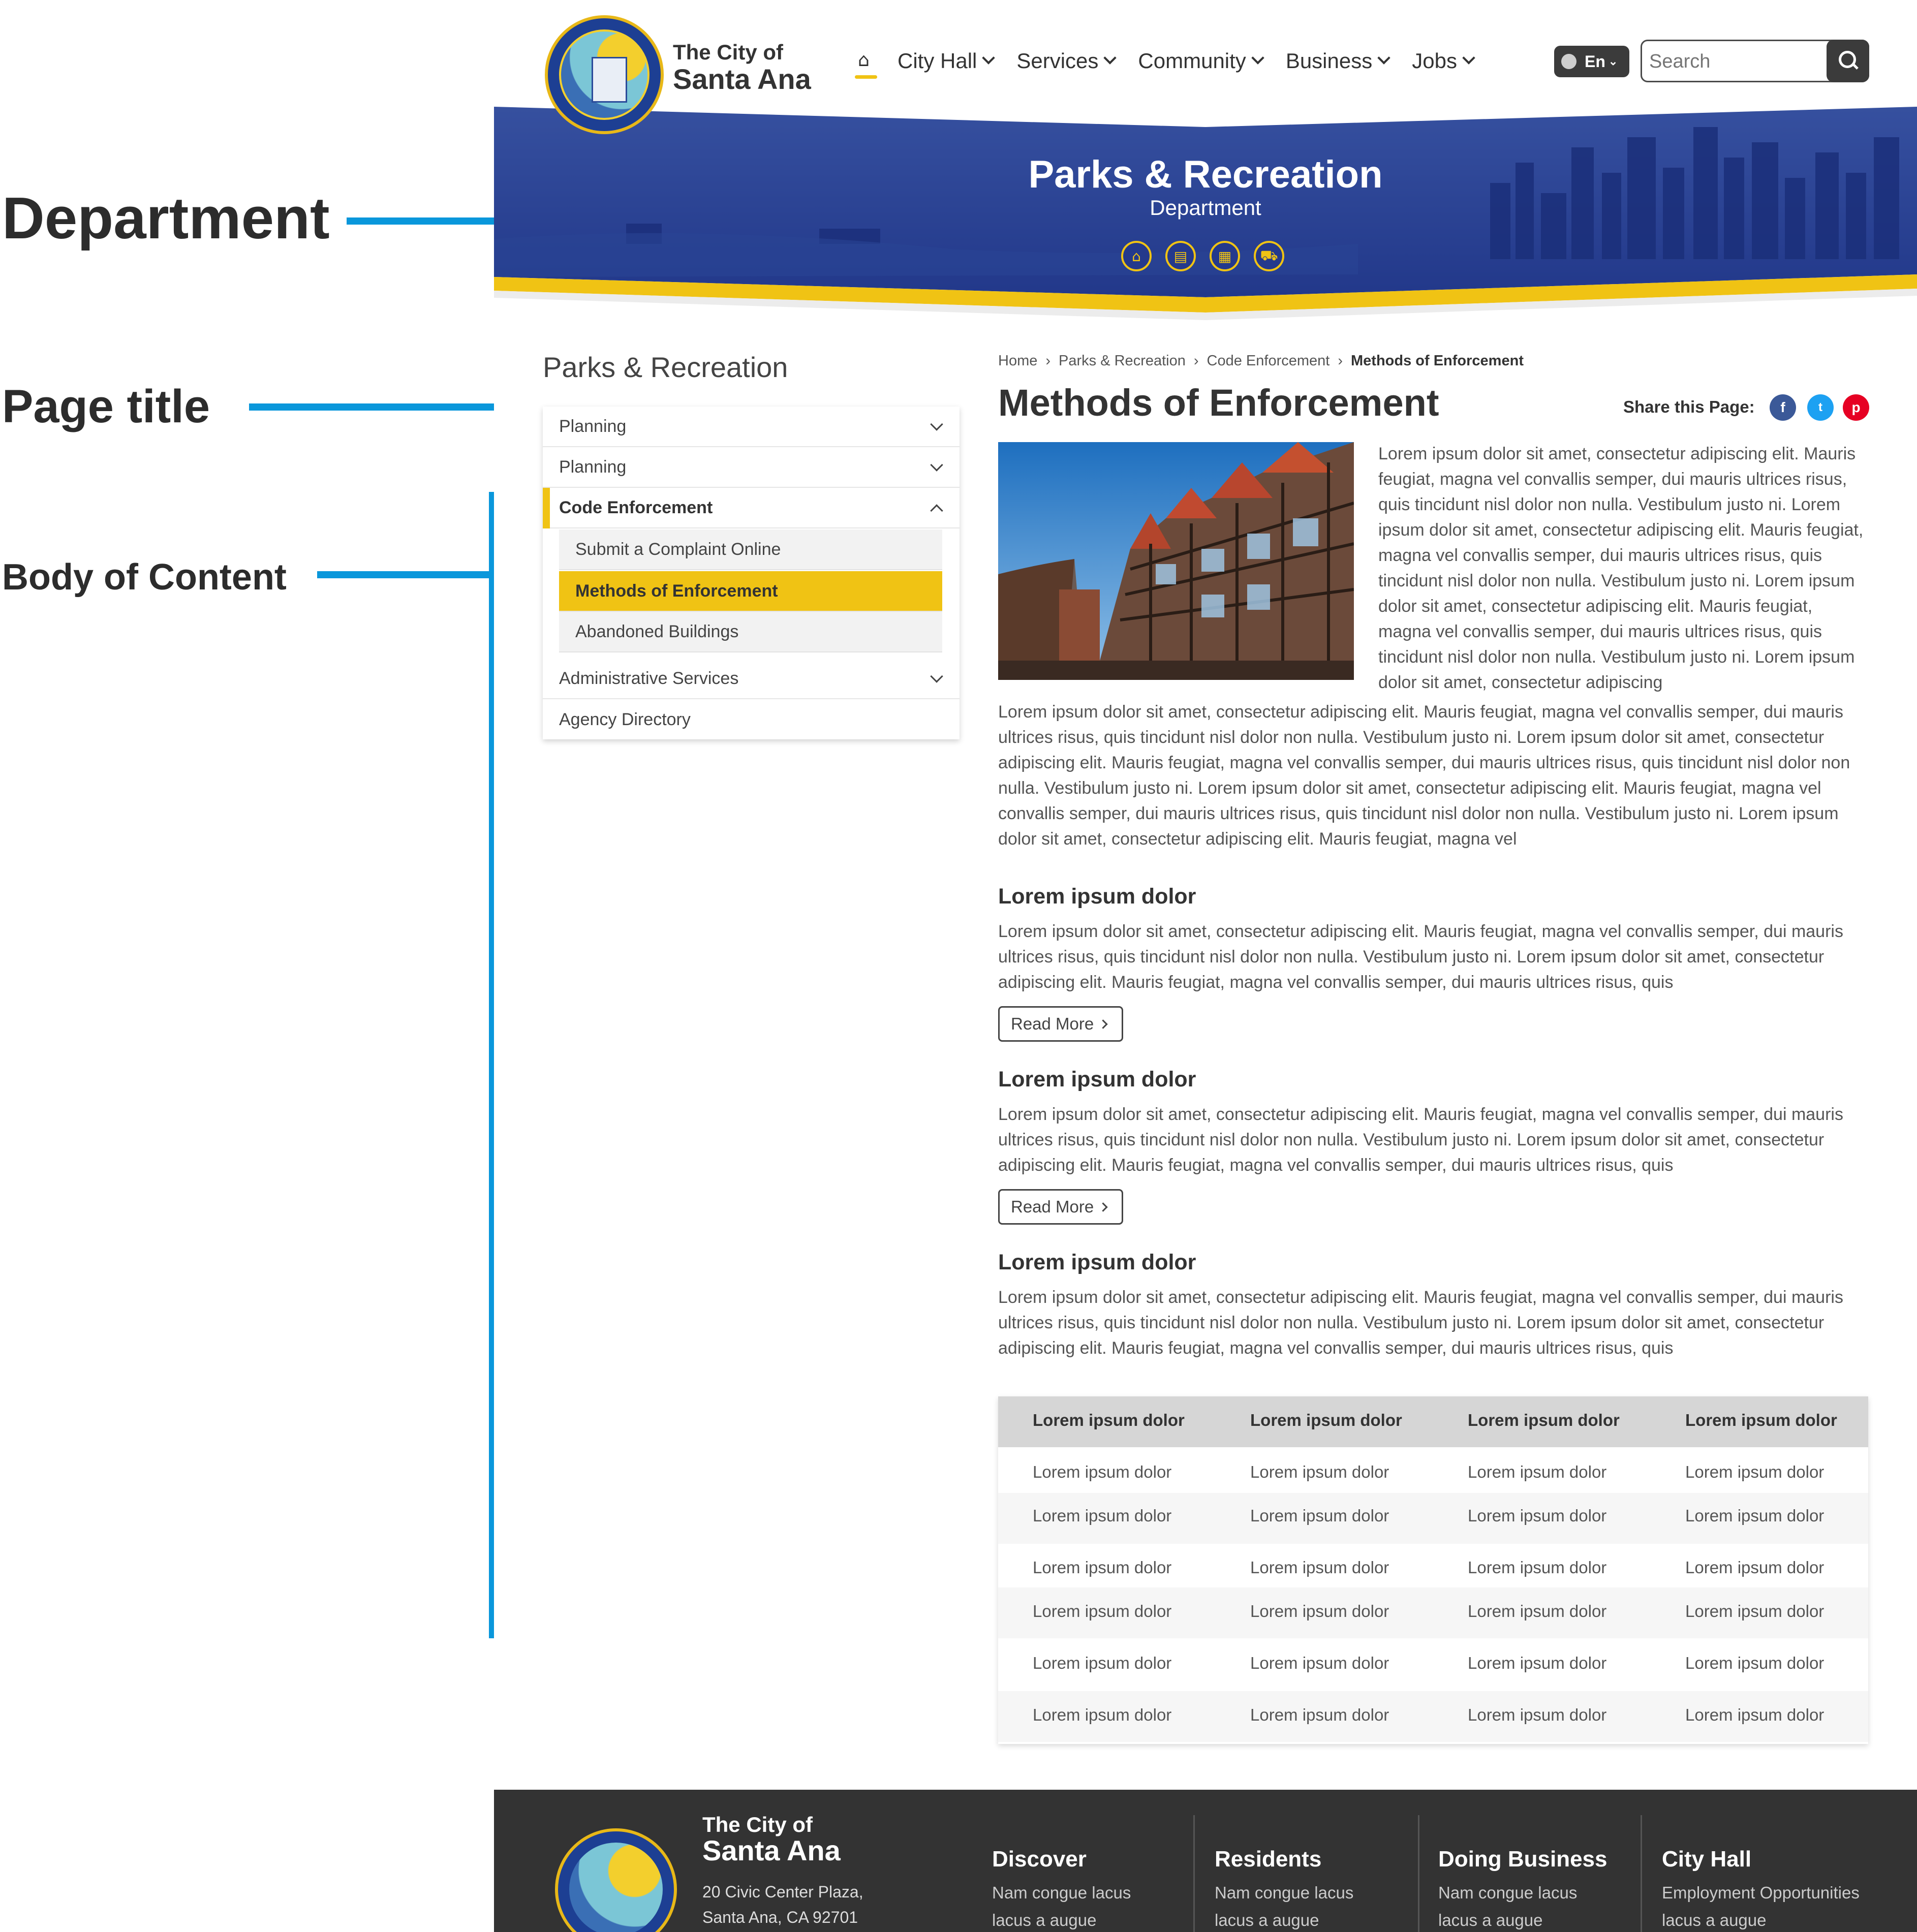  Describe the element at coordinates (1848, 61) in the screenshot. I see `search-button` at that location.